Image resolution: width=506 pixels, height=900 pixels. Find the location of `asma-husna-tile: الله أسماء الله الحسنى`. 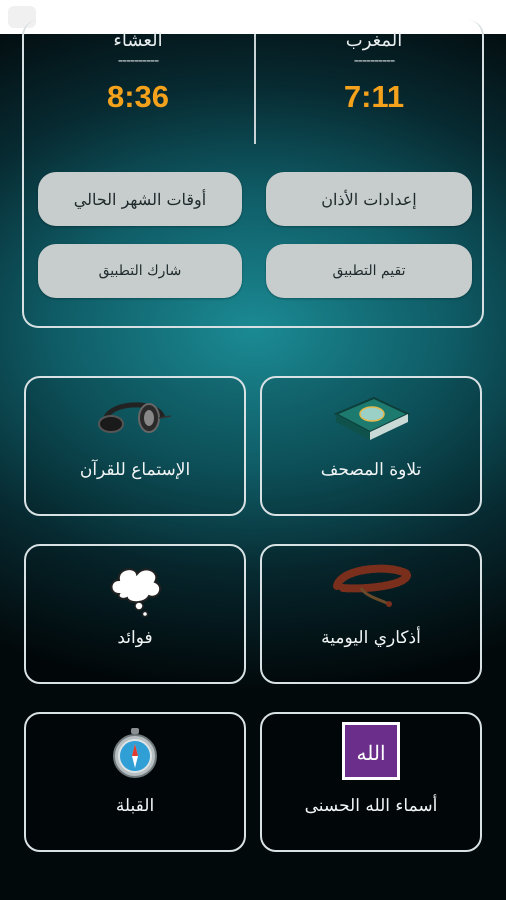

asma-husna-tile: الله أسماء الله الحسنى is located at coordinates (371, 782).